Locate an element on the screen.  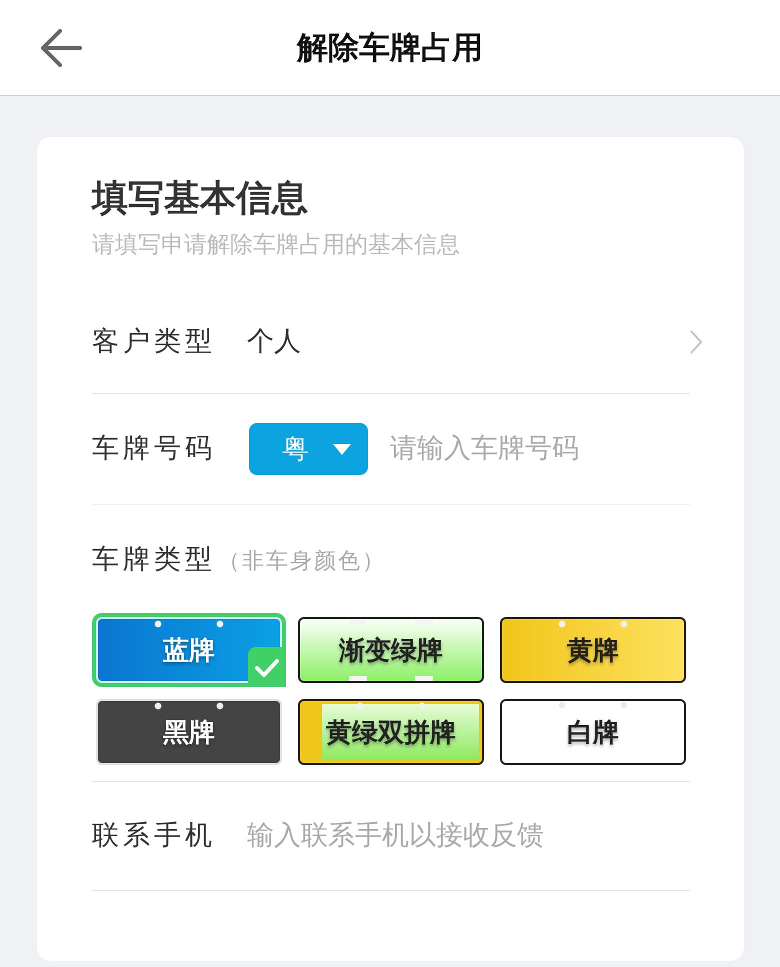
field-label: 车牌号码 is located at coordinates (154, 449).